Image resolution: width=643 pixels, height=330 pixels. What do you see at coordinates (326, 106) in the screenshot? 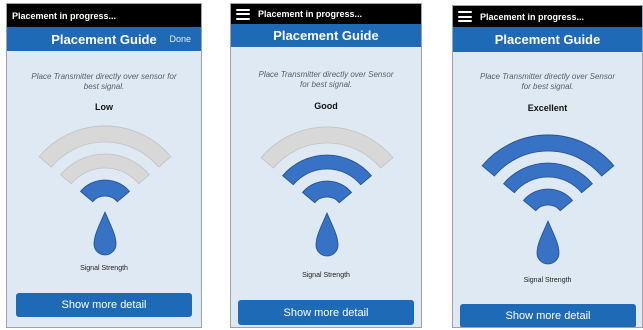
I see `signal-level-text: Good` at bounding box center [326, 106].